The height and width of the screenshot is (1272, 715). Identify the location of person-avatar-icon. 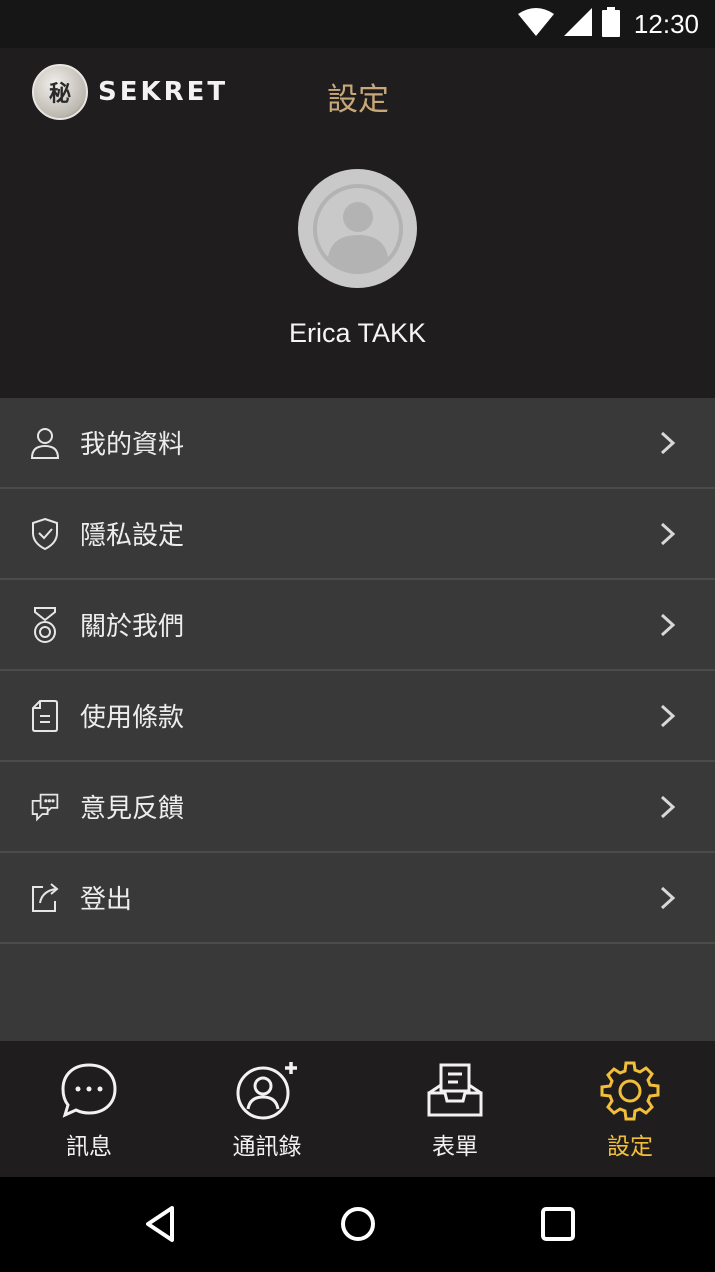
(357, 228).